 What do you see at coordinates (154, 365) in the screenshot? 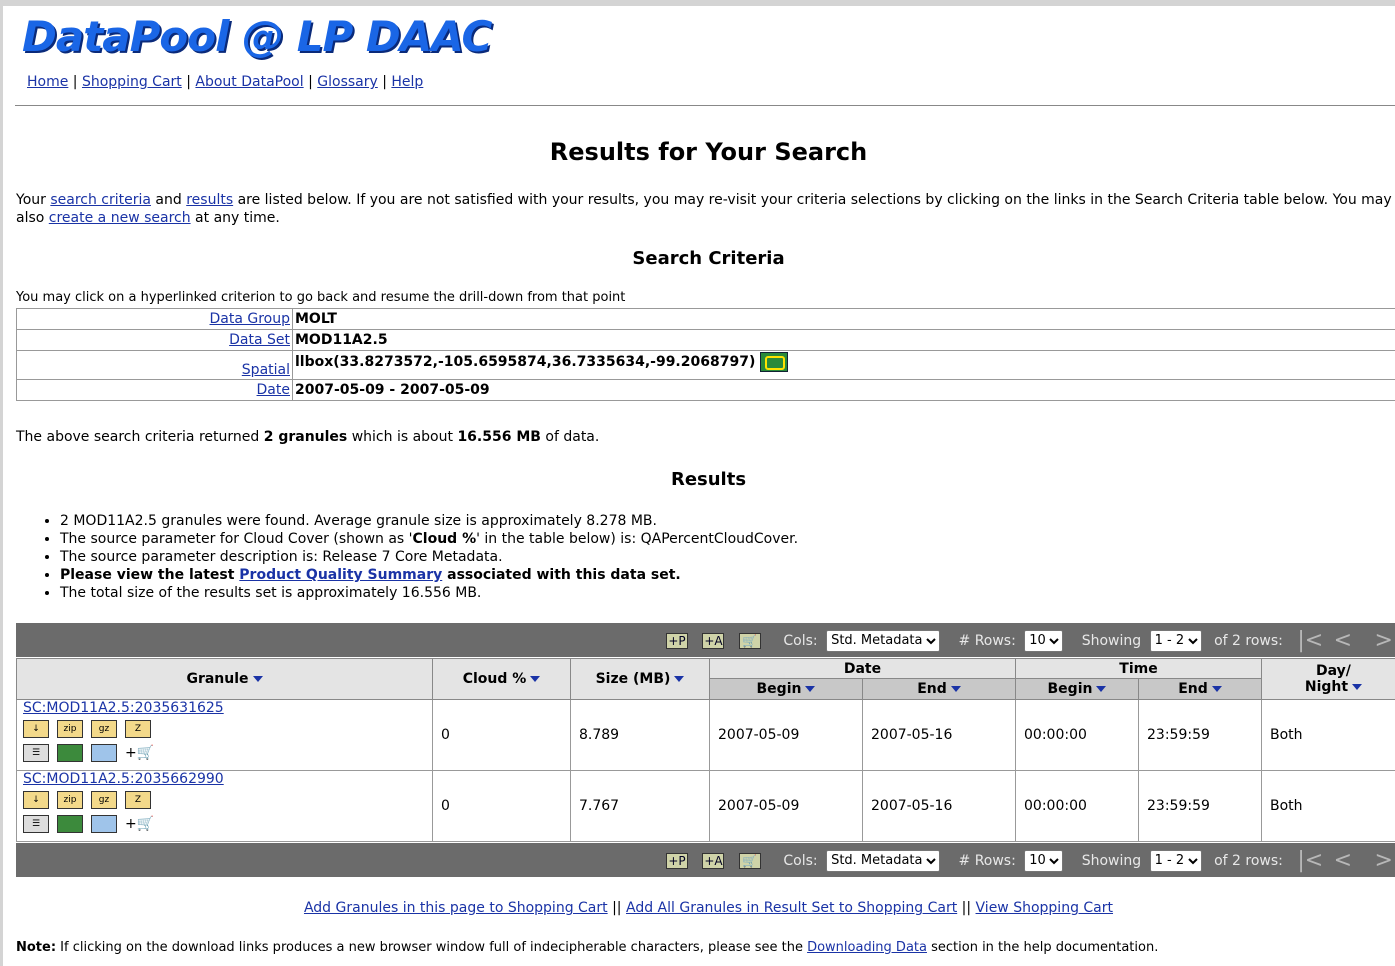
I see `criteria-label-cell: Spatial` at bounding box center [154, 365].